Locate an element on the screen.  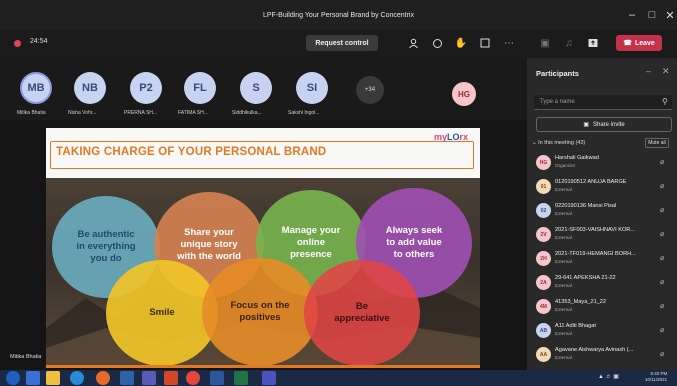
teams-active-icon is located at coordinates (269, 378).